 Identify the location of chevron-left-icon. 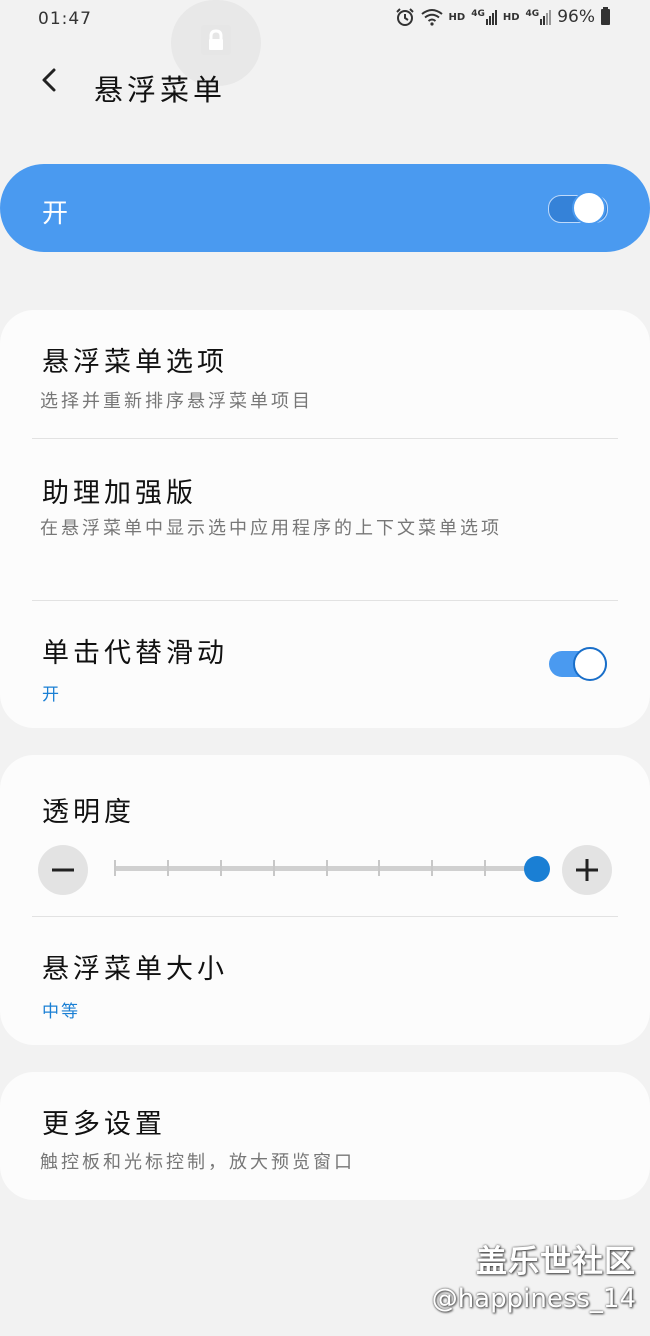
(49, 80).